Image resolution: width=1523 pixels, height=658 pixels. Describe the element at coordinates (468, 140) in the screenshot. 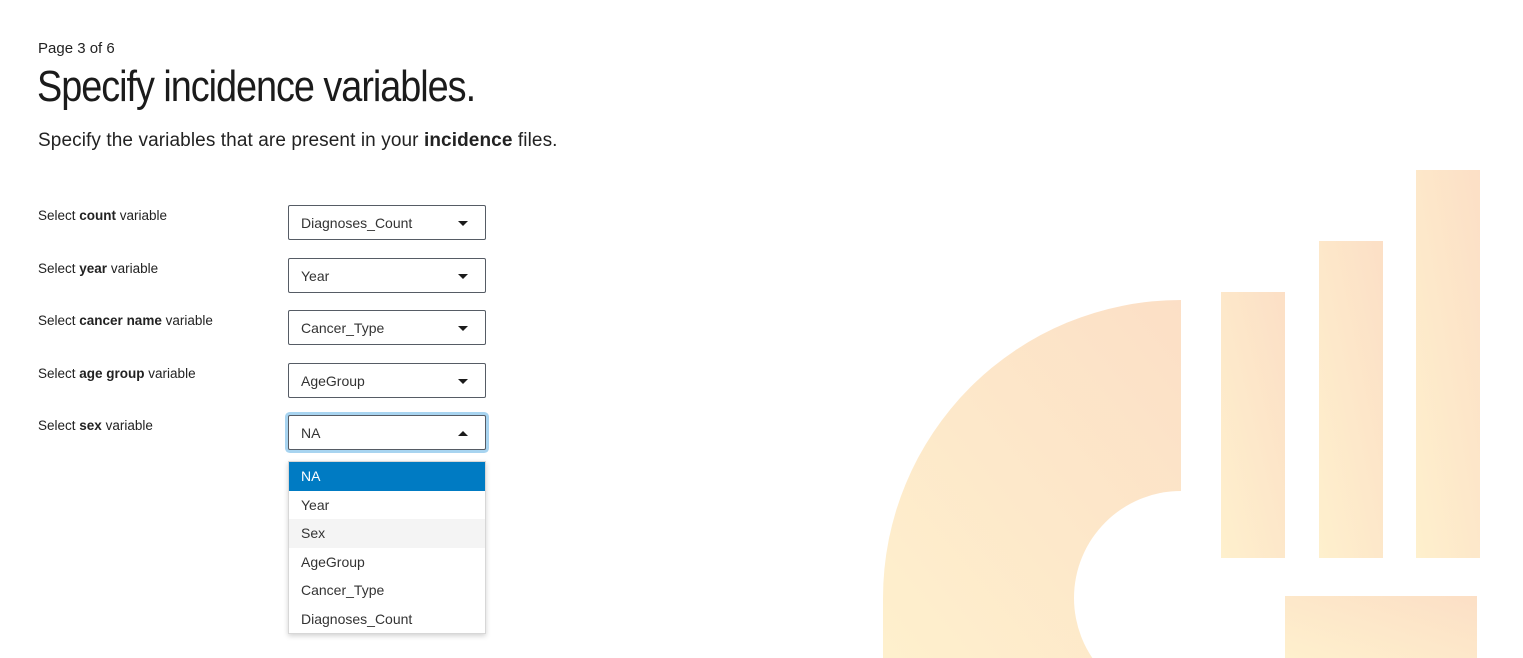

I see `subtitle-bold: incidence` at that location.